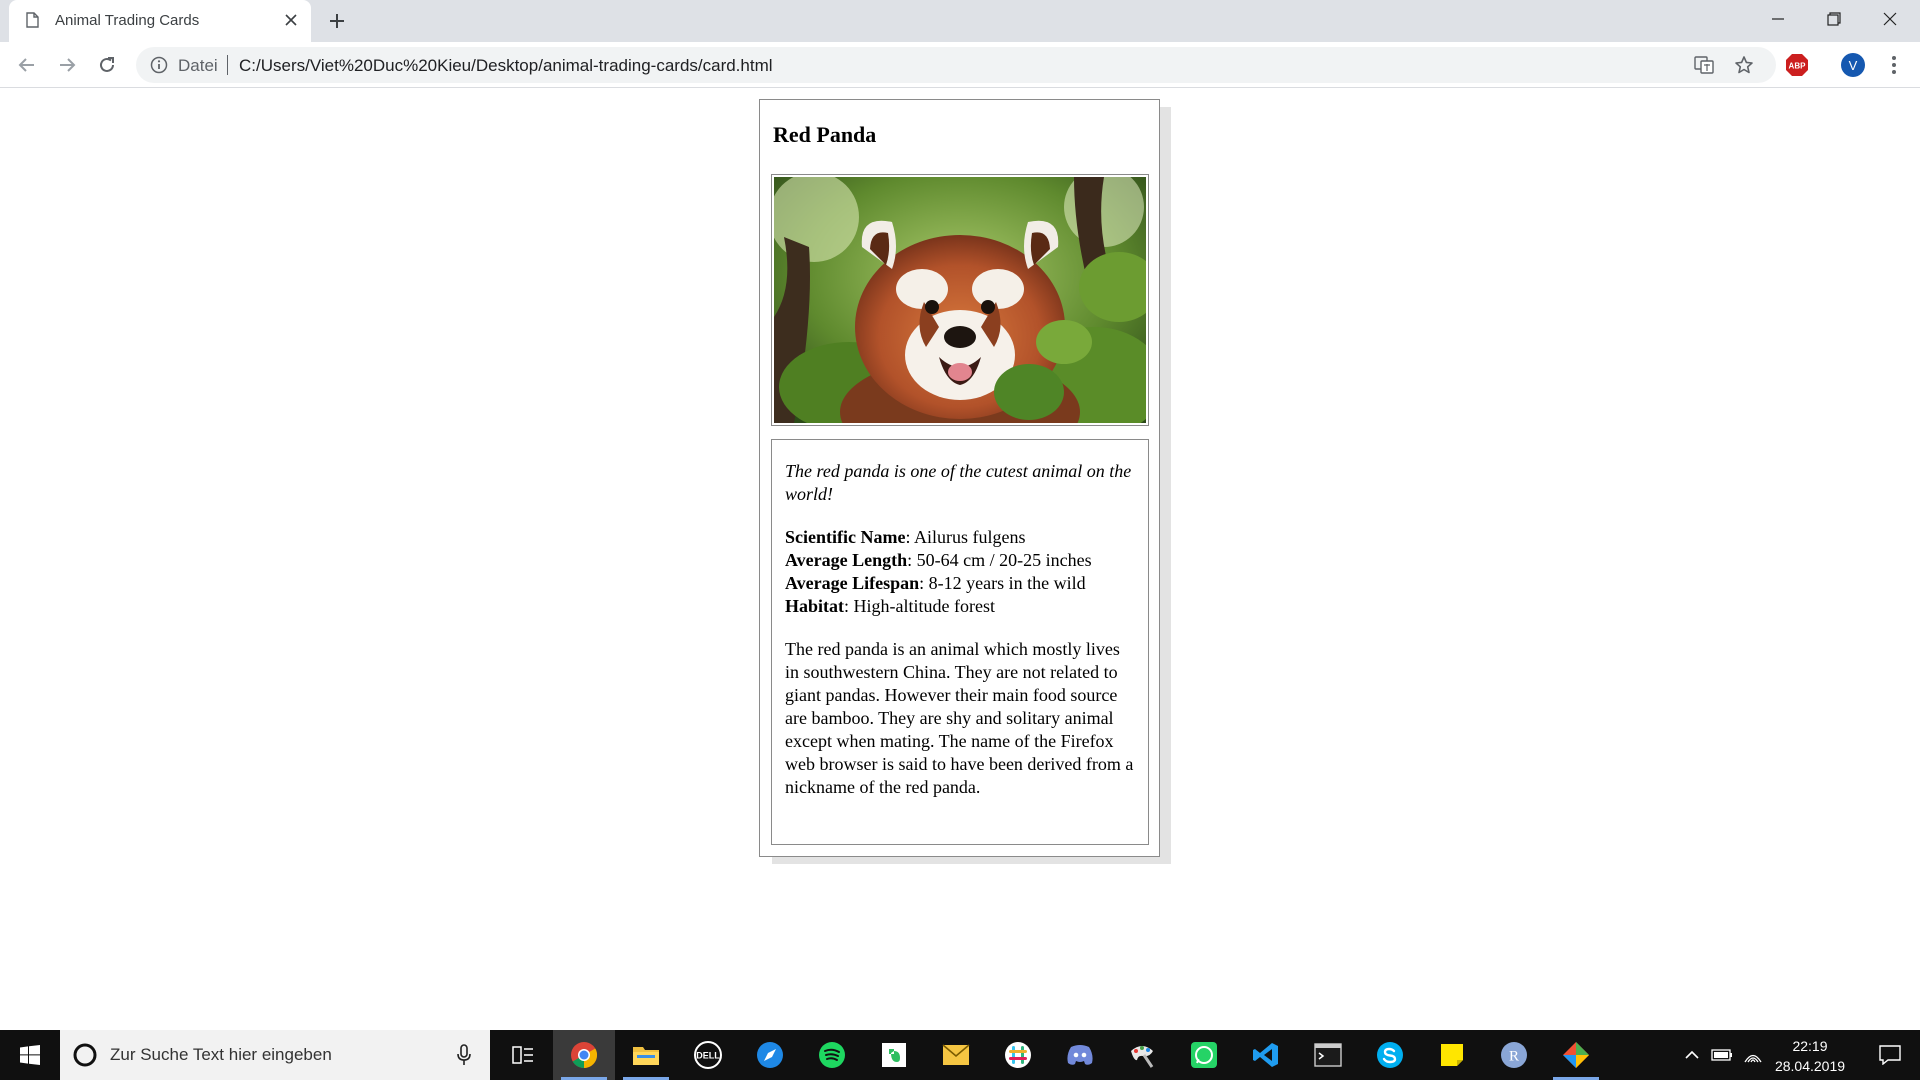 Image resolution: width=1920 pixels, height=1080 pixels. What do you see at coordinates (646, 1055) in the screenshot?
I see `file-explorer-icon` at bounding box center [646, 1055].